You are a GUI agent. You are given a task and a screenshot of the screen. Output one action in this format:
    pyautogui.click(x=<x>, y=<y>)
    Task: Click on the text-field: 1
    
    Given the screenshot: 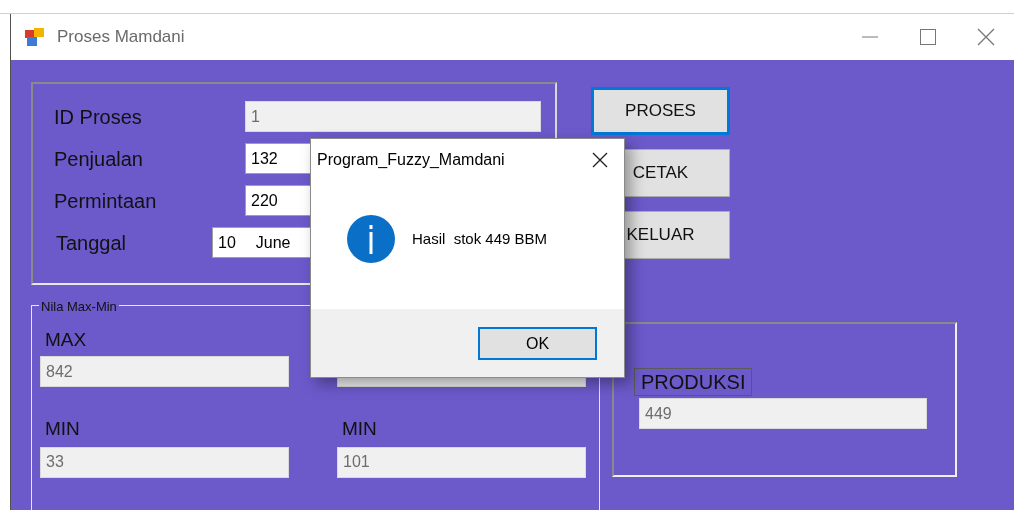 What is the action you would take?
    pyautogui.click(x=393, y=116)
    